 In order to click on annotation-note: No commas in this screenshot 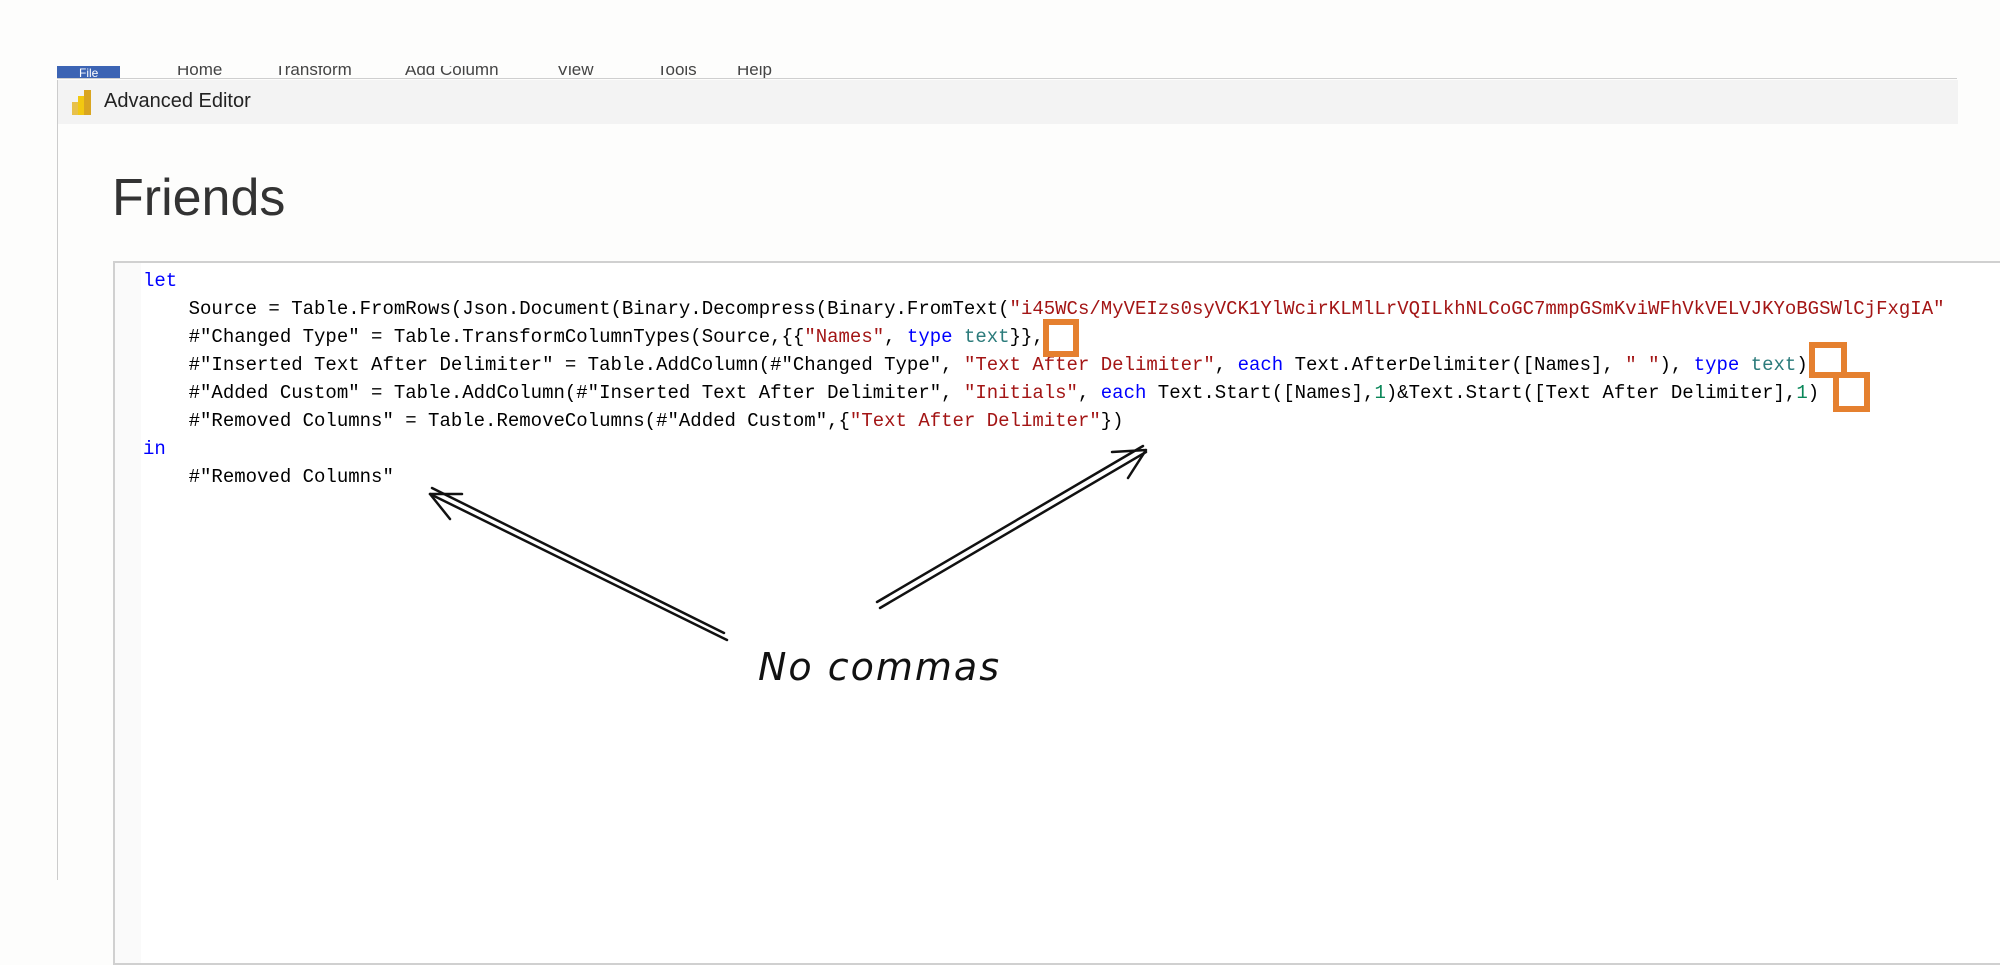, I will do `click(880, 667)`.